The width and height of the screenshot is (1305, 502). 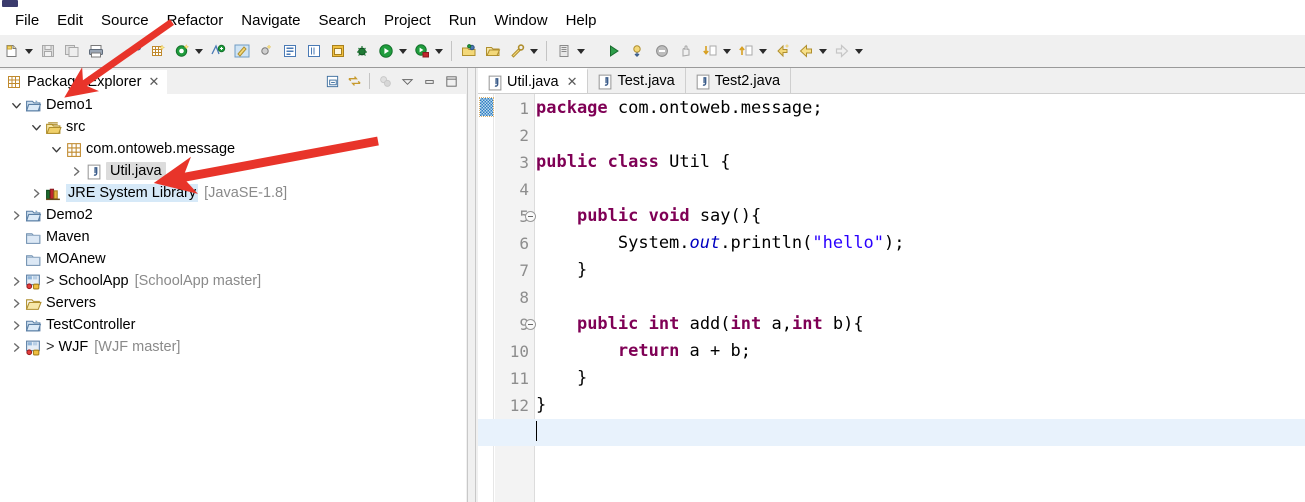 I want to click on menu-item-project: Project, so click(x=407, y=21).